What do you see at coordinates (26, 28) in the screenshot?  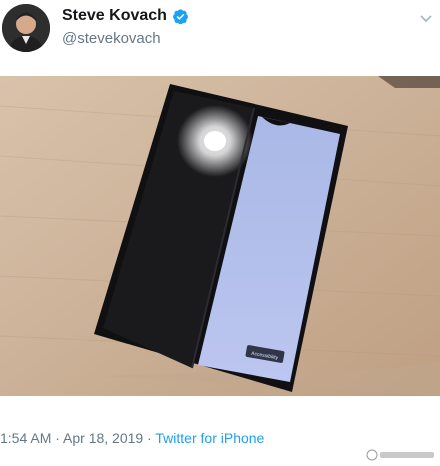 I see `avatar` at bounding box center [26, 28].